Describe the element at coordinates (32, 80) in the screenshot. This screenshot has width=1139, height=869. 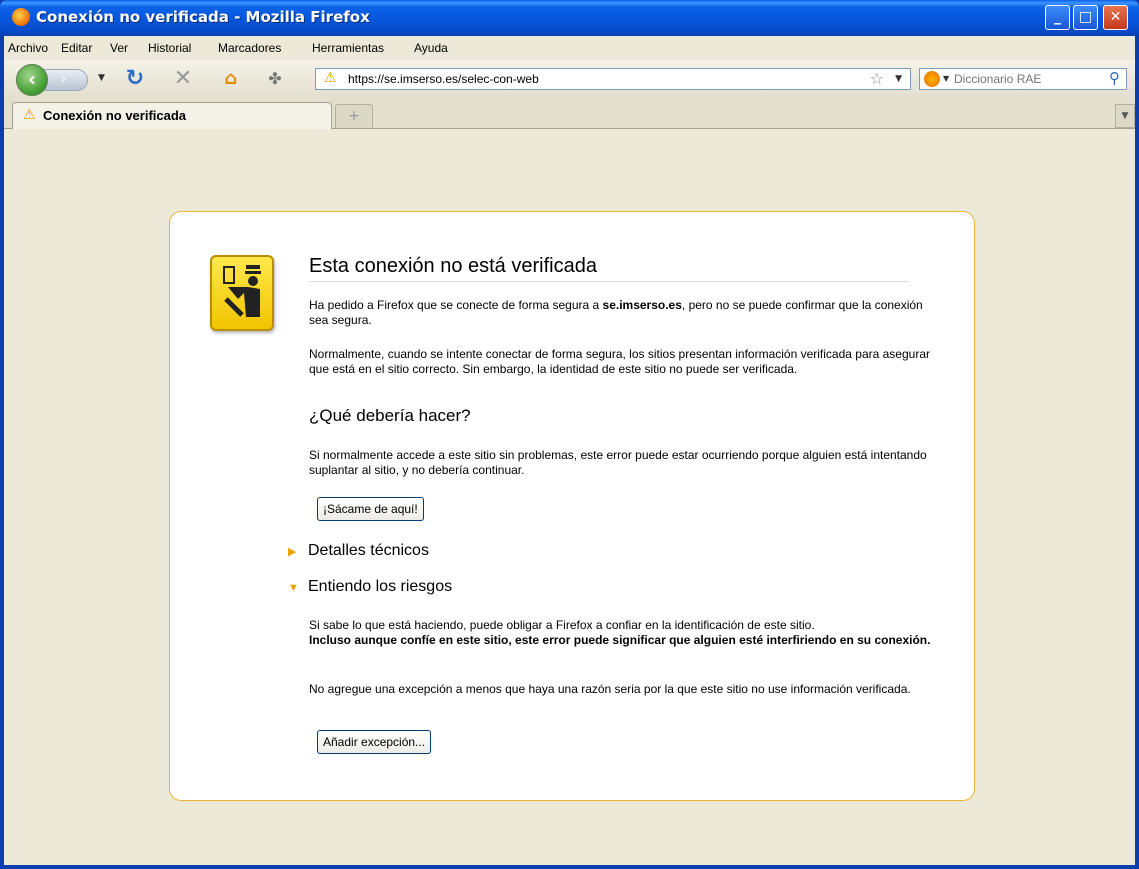
I see `back-icon: ‹` at that location.